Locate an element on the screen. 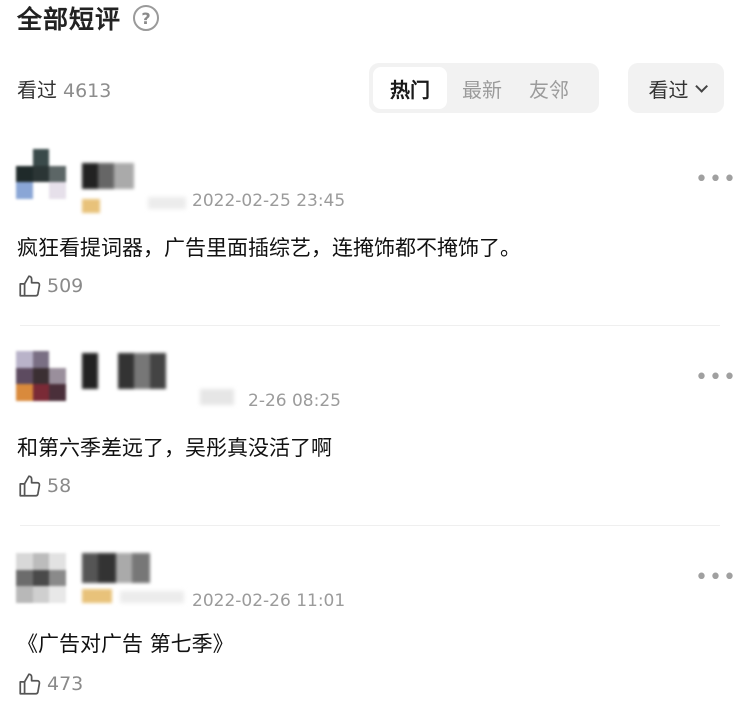 This screenshot has height=710, width=753. comment-text: 《广告对广告 第七季》 is located at coordinates (125, 644).